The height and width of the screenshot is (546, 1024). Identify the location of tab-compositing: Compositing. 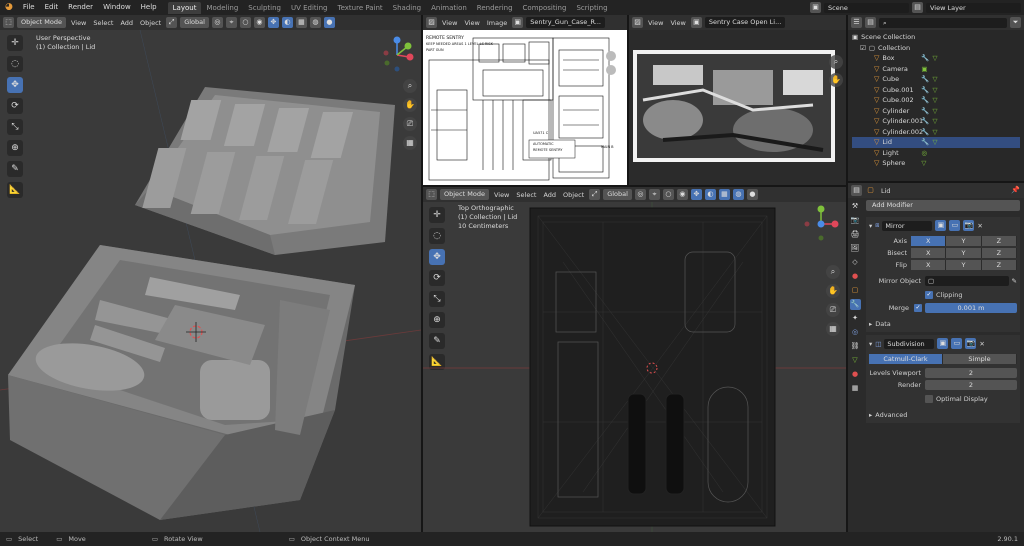
(545, 8).